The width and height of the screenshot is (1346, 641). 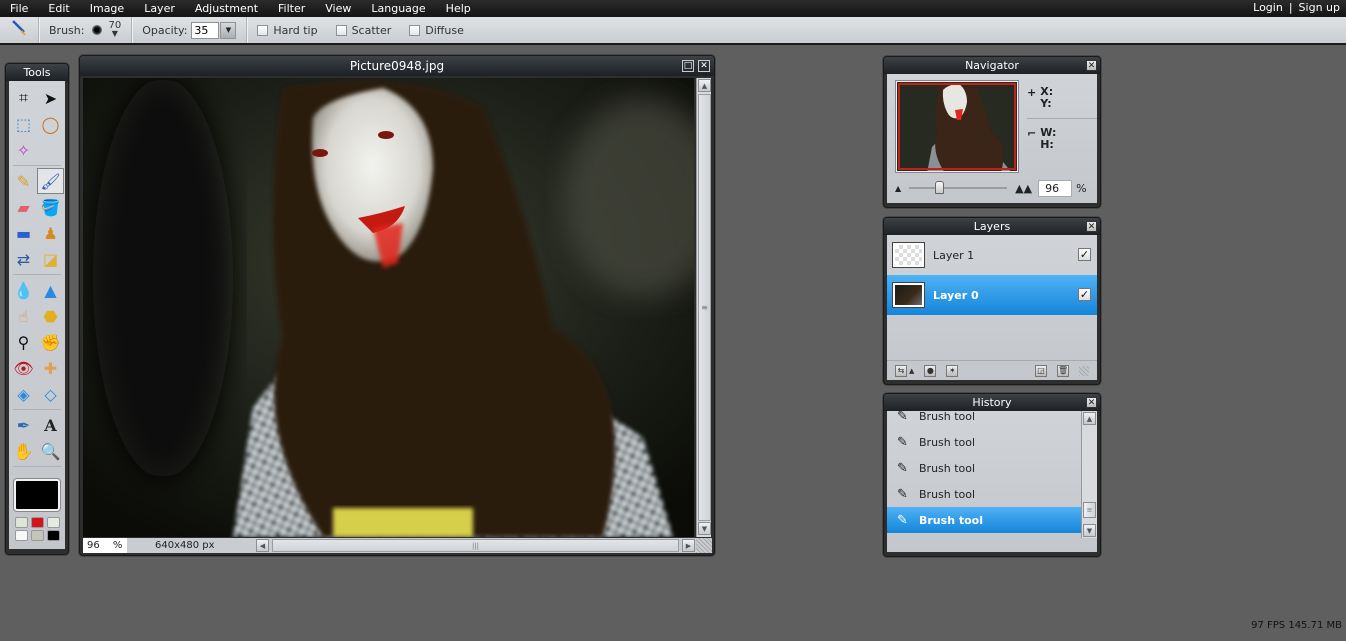 I want to click on horizontal-scrollbar: ◀ ||| ▶, so click(x=475, y=545).